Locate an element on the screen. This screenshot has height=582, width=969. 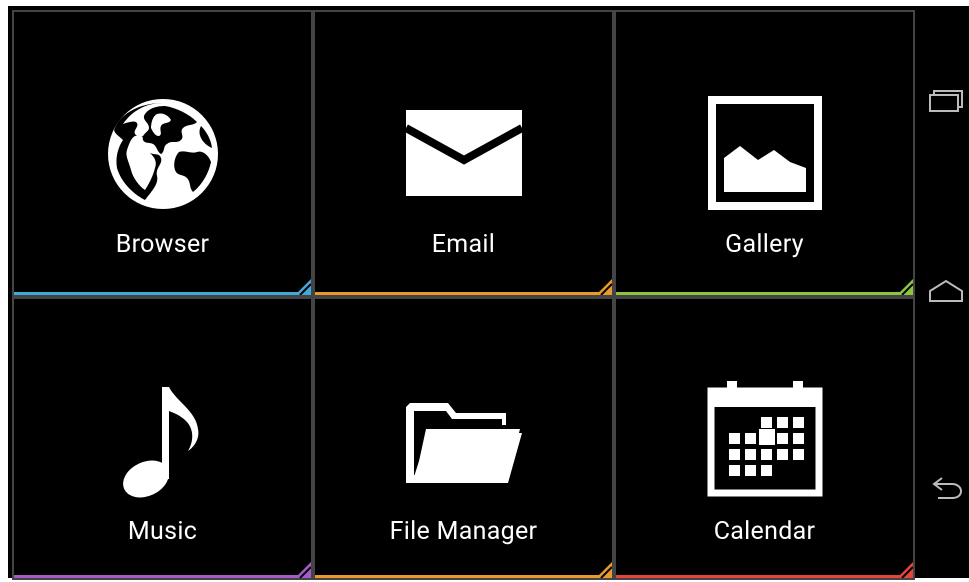
music-note-icon is located at coordinates (160, 442).